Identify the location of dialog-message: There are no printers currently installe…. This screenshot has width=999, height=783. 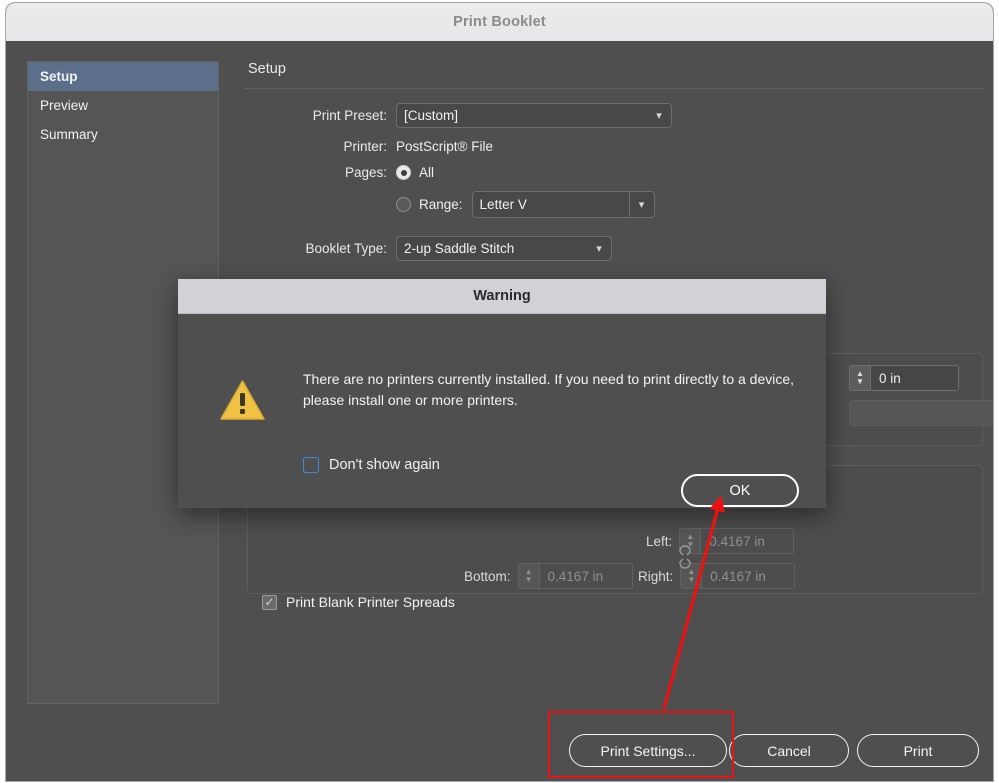
(549, 389).